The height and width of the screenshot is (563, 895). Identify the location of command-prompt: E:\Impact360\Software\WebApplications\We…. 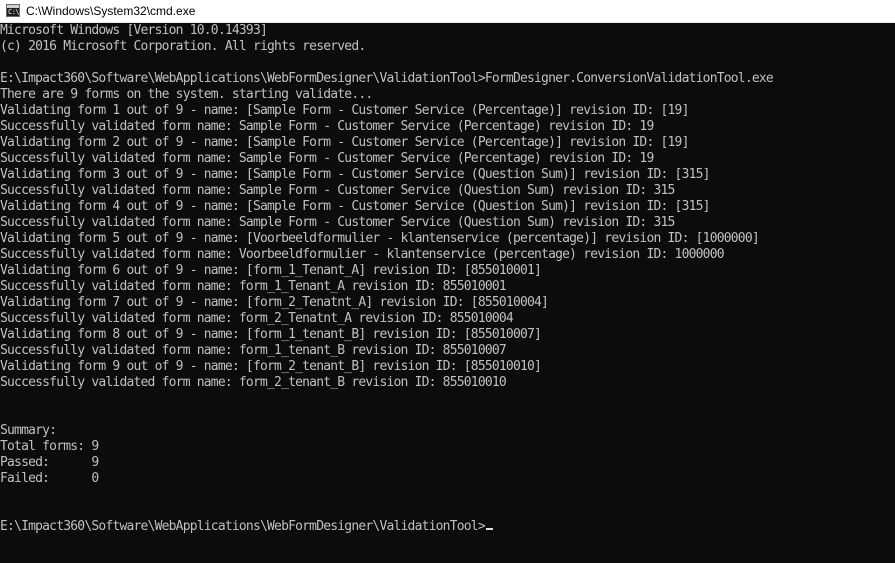
(447, 527).